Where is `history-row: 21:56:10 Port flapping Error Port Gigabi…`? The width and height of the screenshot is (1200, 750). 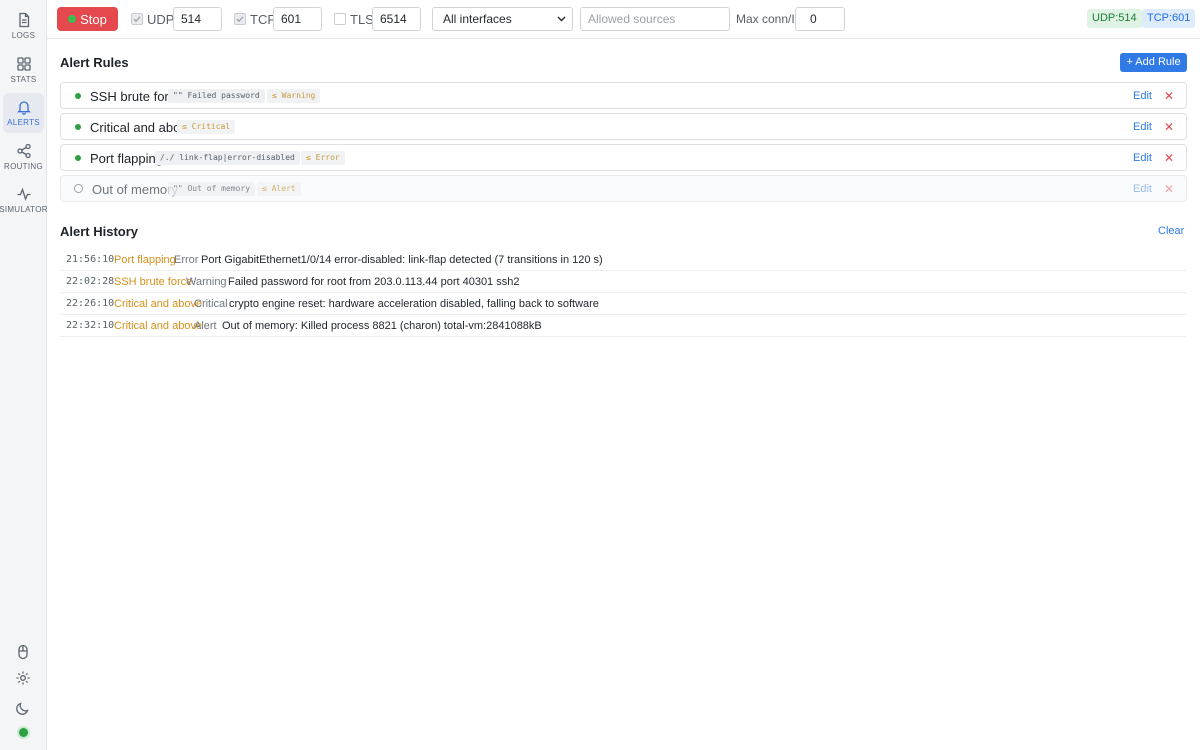
history-row: 21:56:10 Port flapping Error Port Gigabi… is located at coordinates (623, 260).